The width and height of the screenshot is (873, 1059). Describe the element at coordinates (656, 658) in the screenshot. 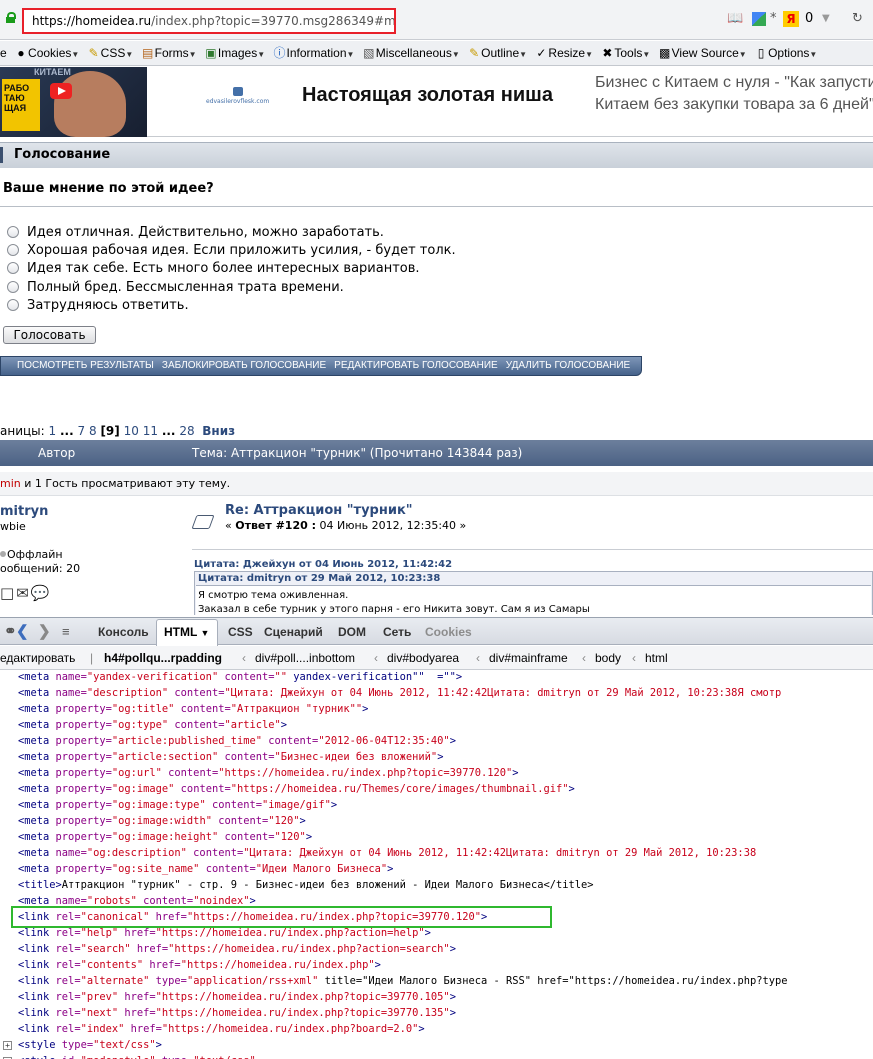

I see `breadcrumb-item: html` at that location.